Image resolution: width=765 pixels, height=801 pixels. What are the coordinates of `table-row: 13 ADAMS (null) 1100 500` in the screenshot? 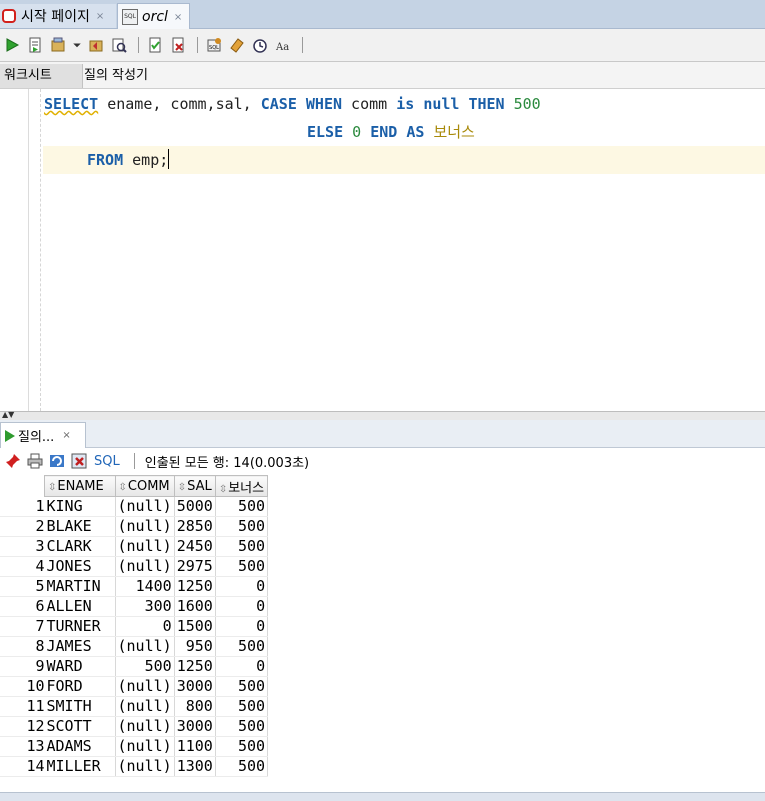 It's located at (134, 746).